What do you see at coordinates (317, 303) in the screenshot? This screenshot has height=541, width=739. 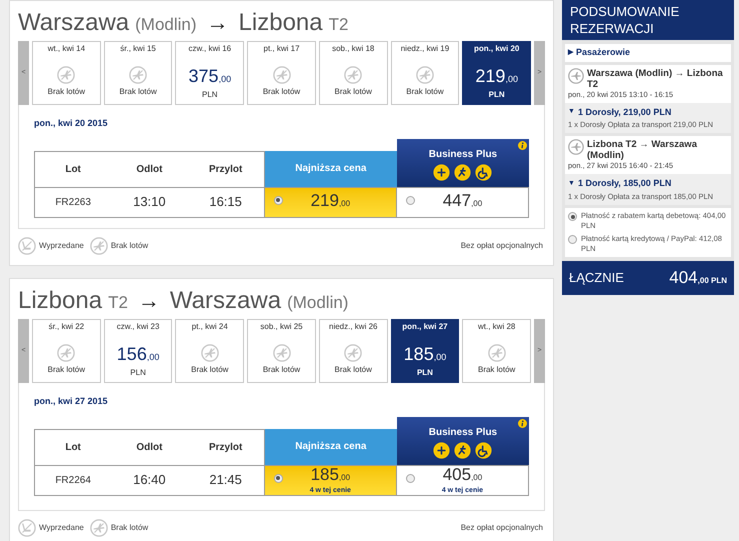 I see `destination-detail: (Modlin)` at bounding box center [317, 303].